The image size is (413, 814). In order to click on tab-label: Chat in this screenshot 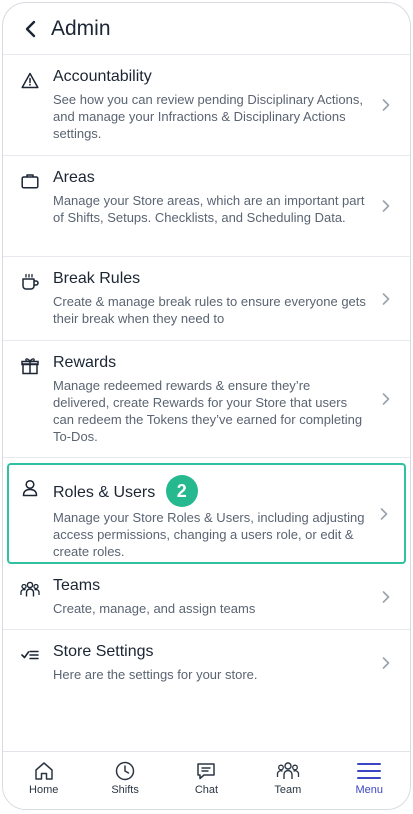, I will do `click(206, 790)`.